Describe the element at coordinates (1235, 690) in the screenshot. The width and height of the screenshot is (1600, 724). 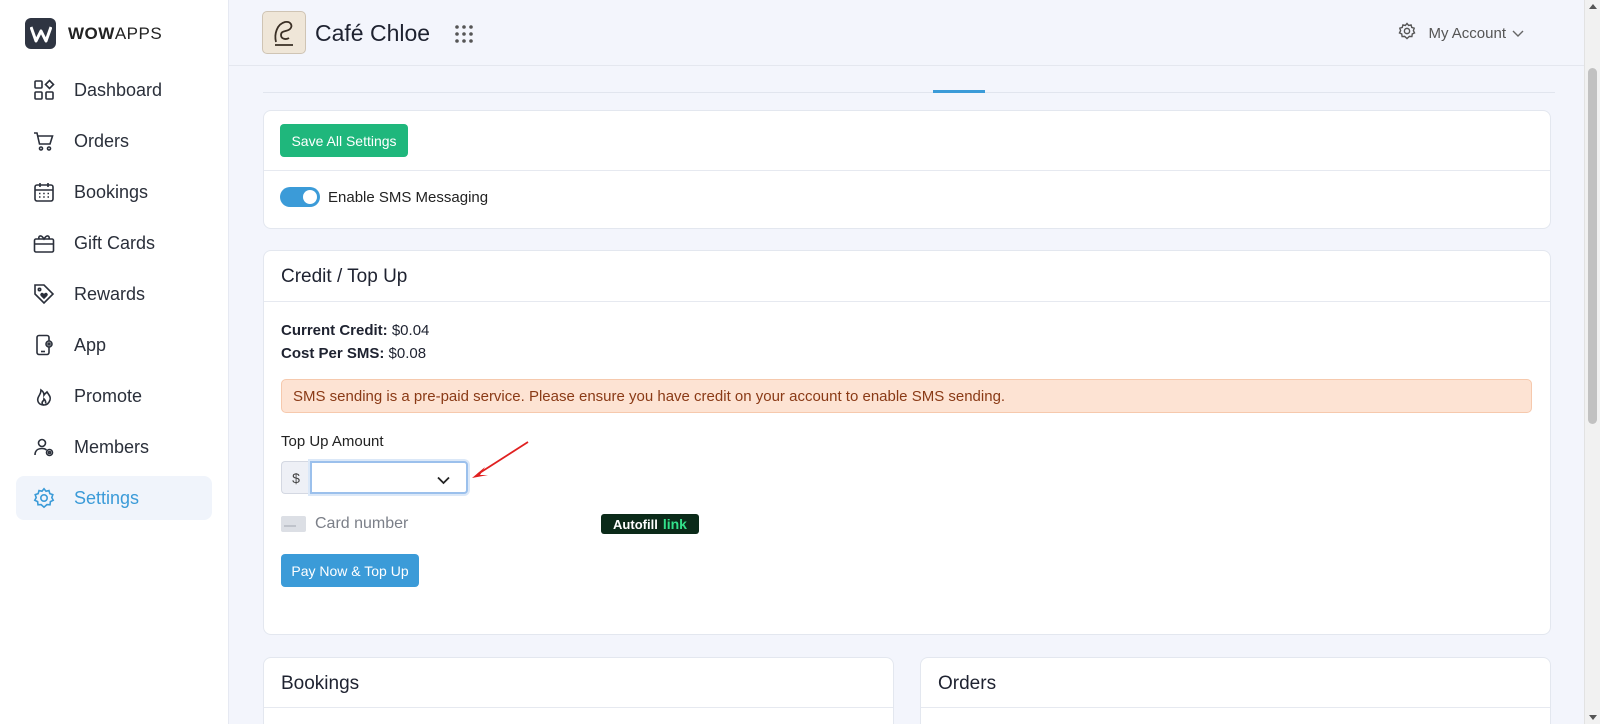
I see `orders-card: Orders` at that location.